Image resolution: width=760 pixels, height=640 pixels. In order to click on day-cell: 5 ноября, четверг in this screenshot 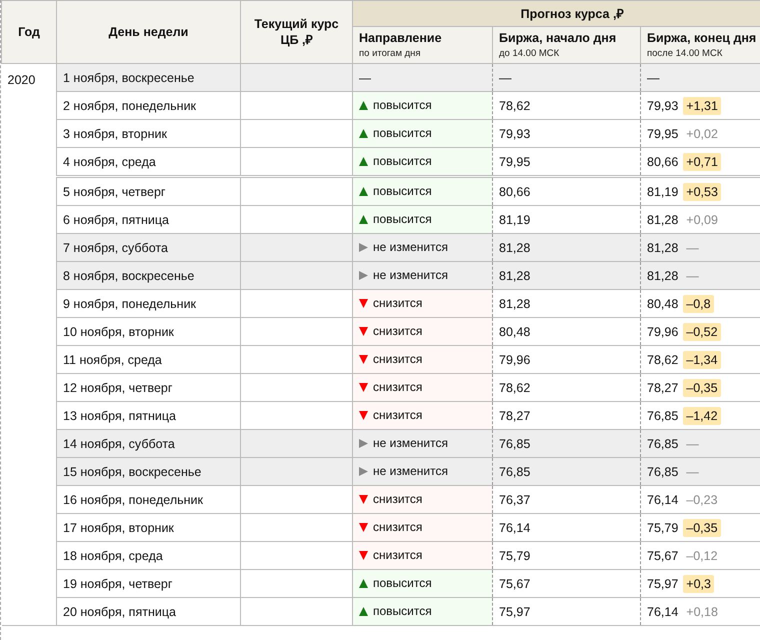, I will do `click(148, 191)`.